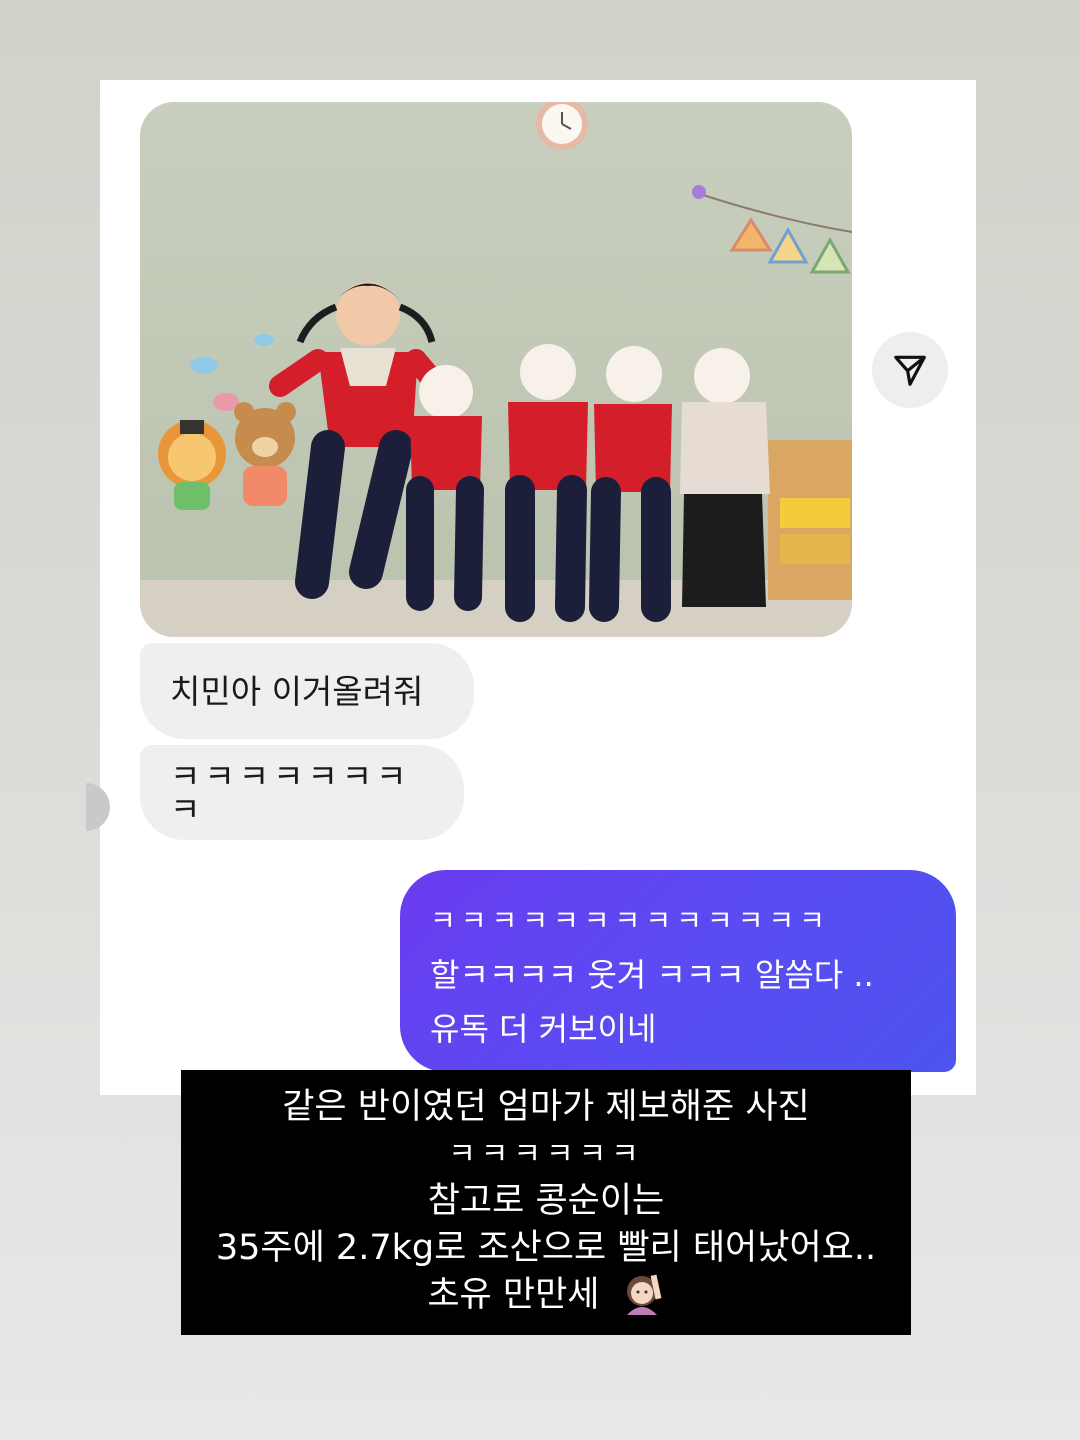 The height and width of the screenshot is (1440, 1080). I want to click on scroll-handle, so click(98, 807).